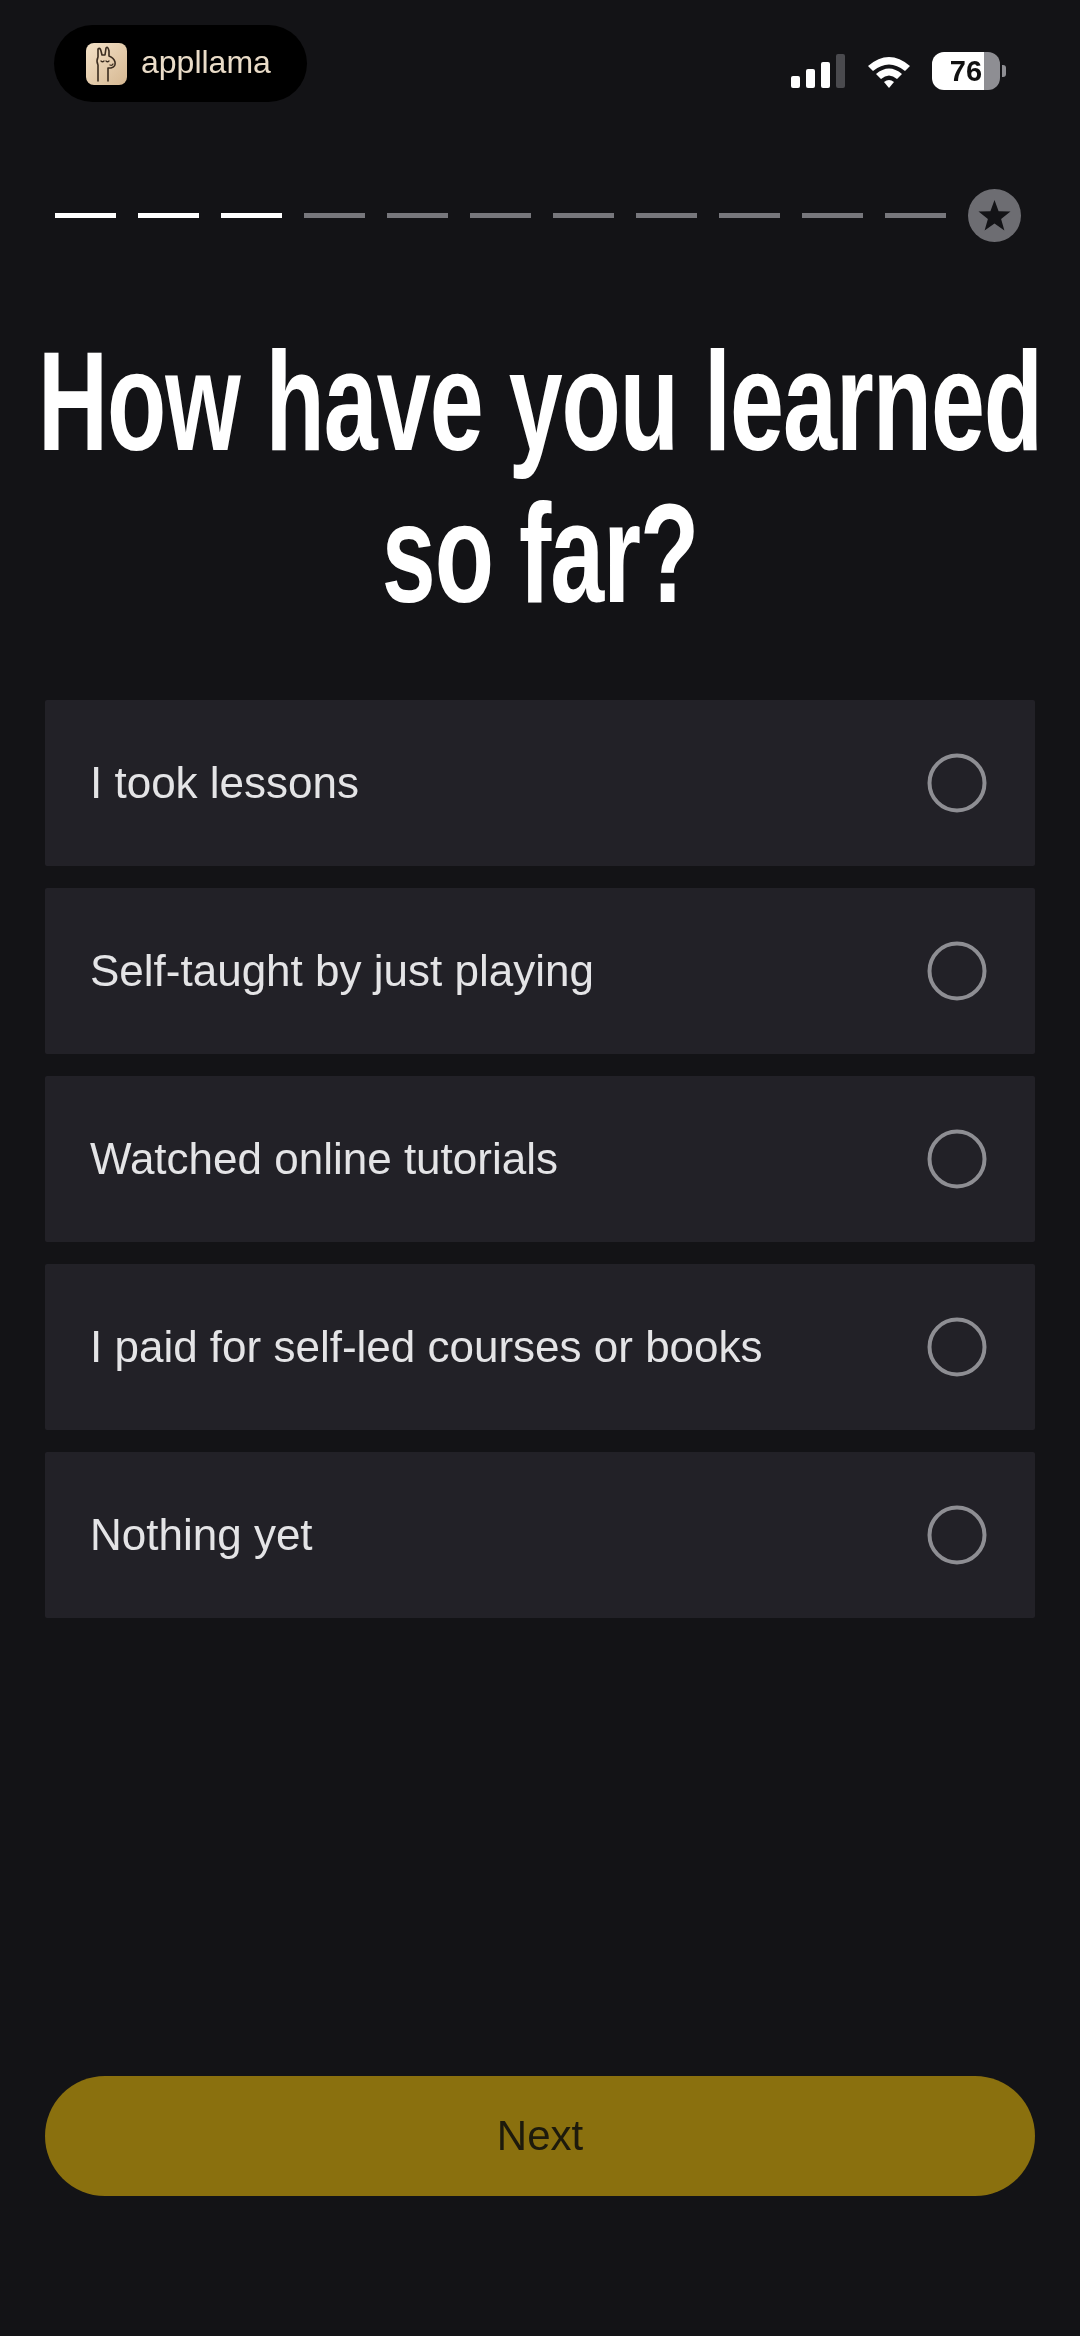 This screenshot has width=1080, height=2336. What do you see at coordinates (540, 1159) in the screenshot?
I see `answer-option: Watched online tutorials` at bounding box center [540, 1159].